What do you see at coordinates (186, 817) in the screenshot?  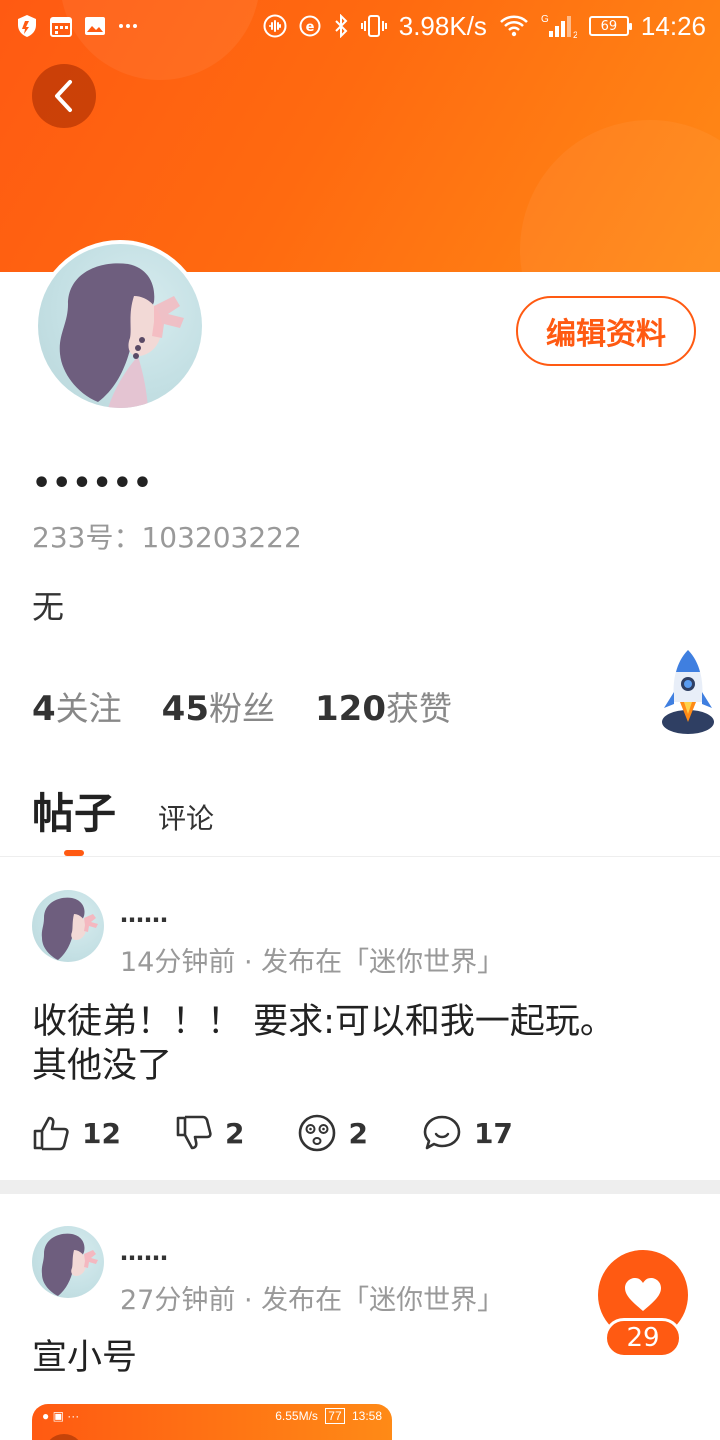 I see `tab-comments: 评论` at bounding box center [186, 817].